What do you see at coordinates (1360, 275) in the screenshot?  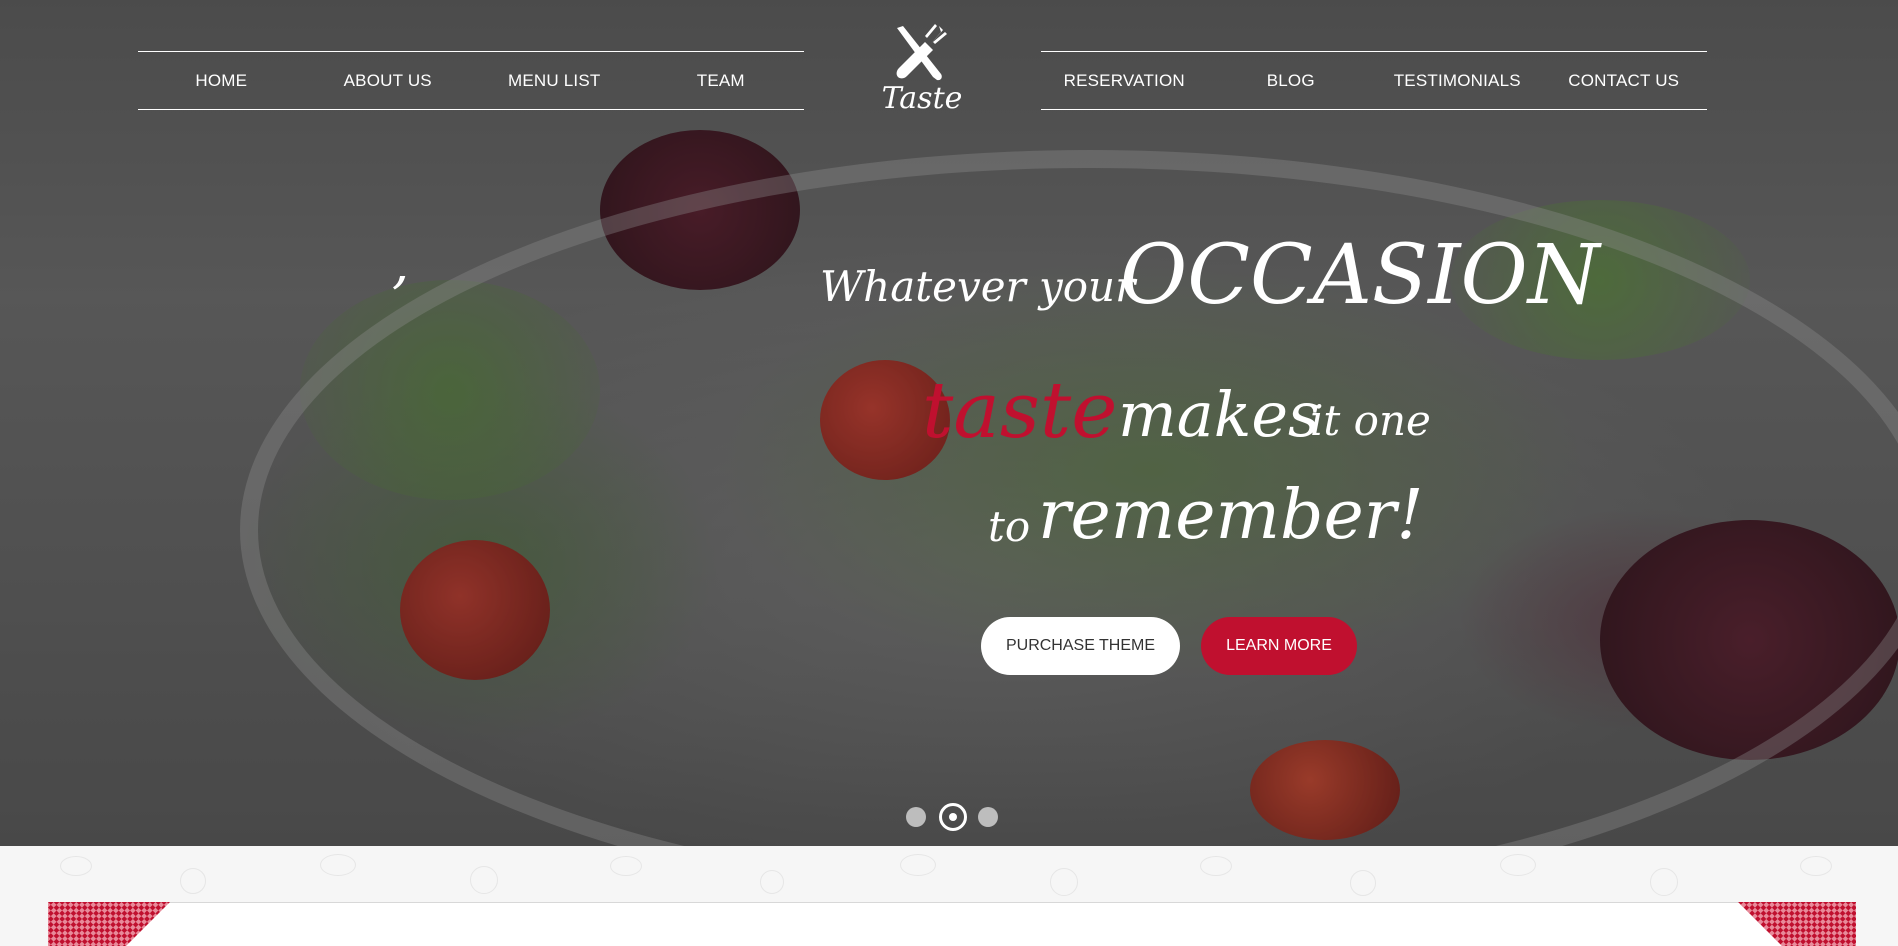 I see `headline-occasion: OCCASION` at bounding box center [1360, 275].